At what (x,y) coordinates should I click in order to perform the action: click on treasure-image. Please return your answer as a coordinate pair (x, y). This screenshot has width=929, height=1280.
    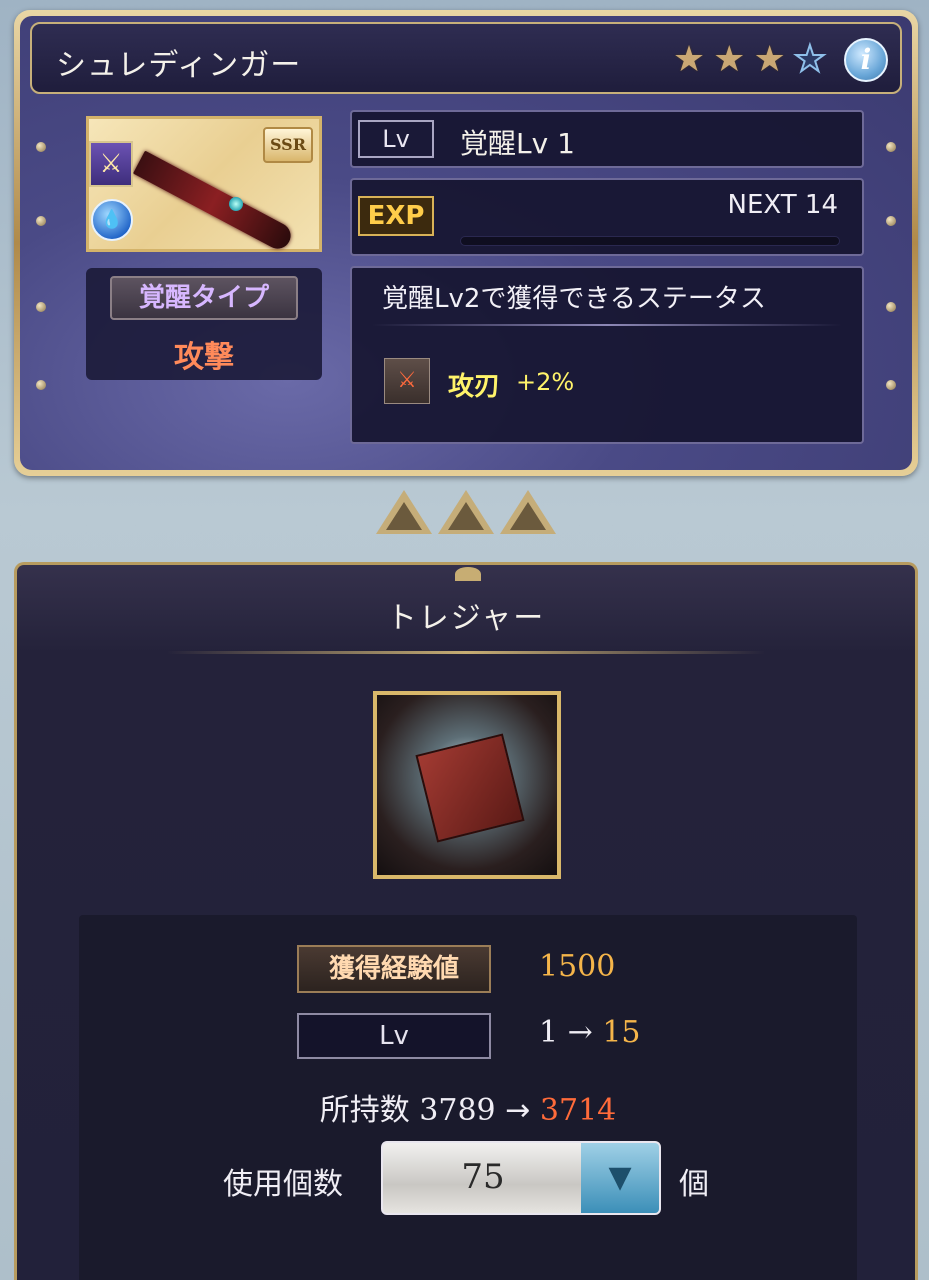
    Looking at the image, I should click on (467, 785).